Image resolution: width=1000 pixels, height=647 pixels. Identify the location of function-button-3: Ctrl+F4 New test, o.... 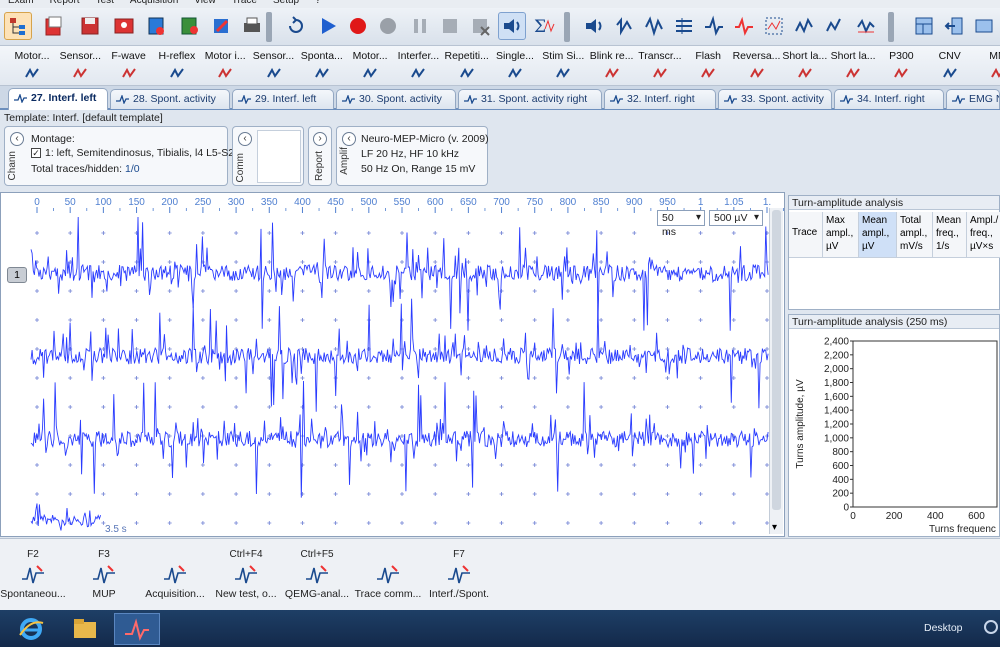
(246, 574).